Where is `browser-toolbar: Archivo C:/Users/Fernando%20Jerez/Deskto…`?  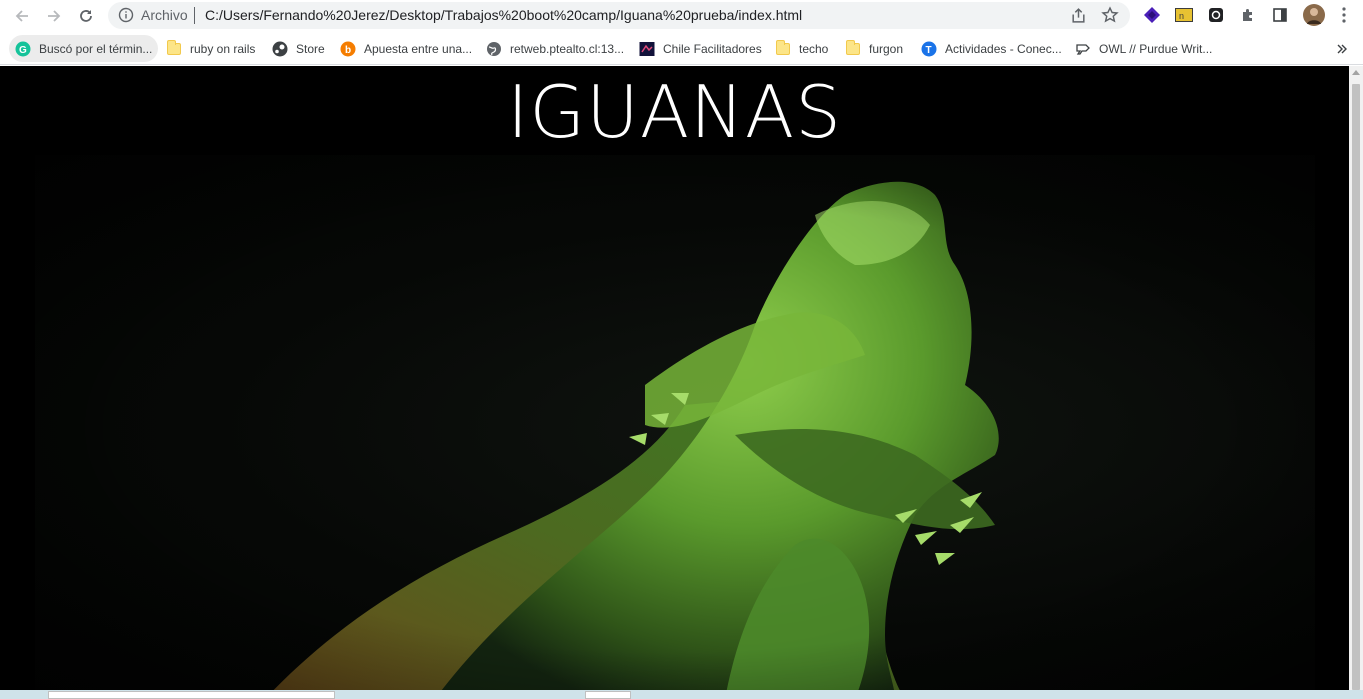
browser-toolbar: Archivo C:/Users/Fernando%20Jerez/Deskto… is located at coordinates (681, 16).